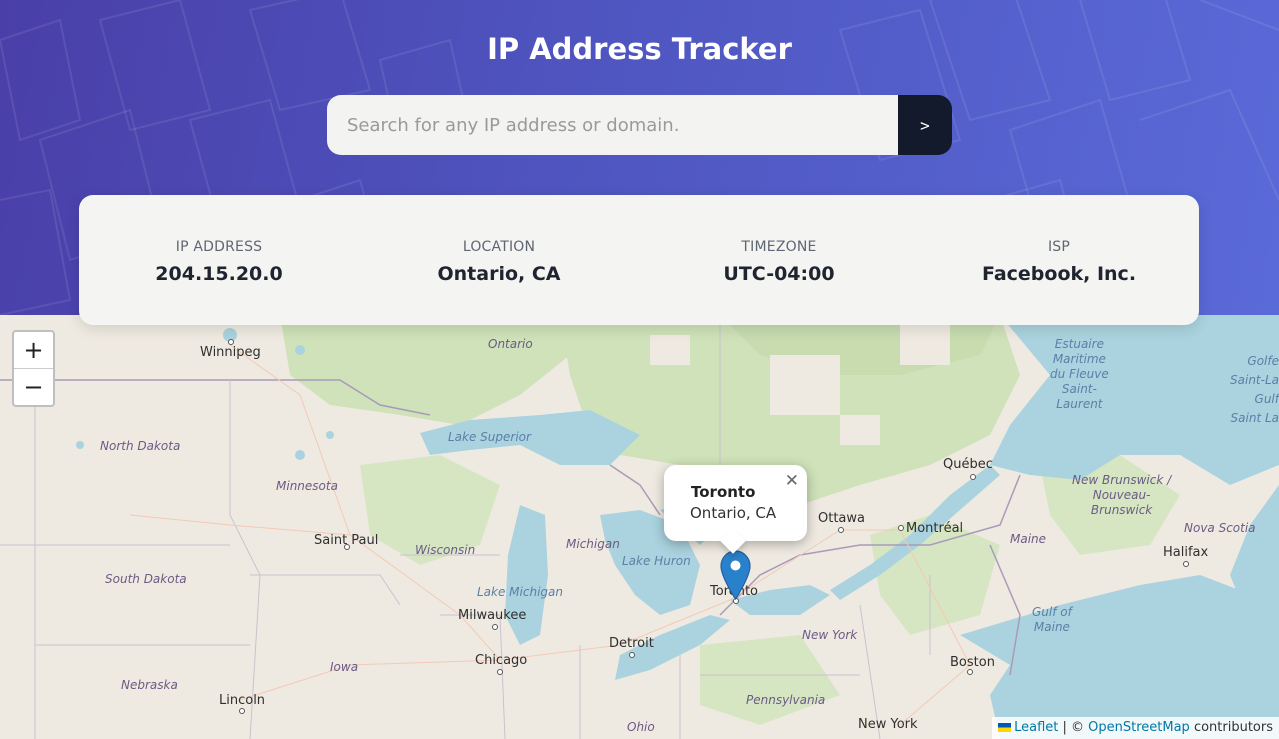 The height and width of the screenshot is (739, 1279). Describe the element at coordinates (230, 352) in the screenshot. I see `map-label-winnipeg: Winnipeg` at that location.